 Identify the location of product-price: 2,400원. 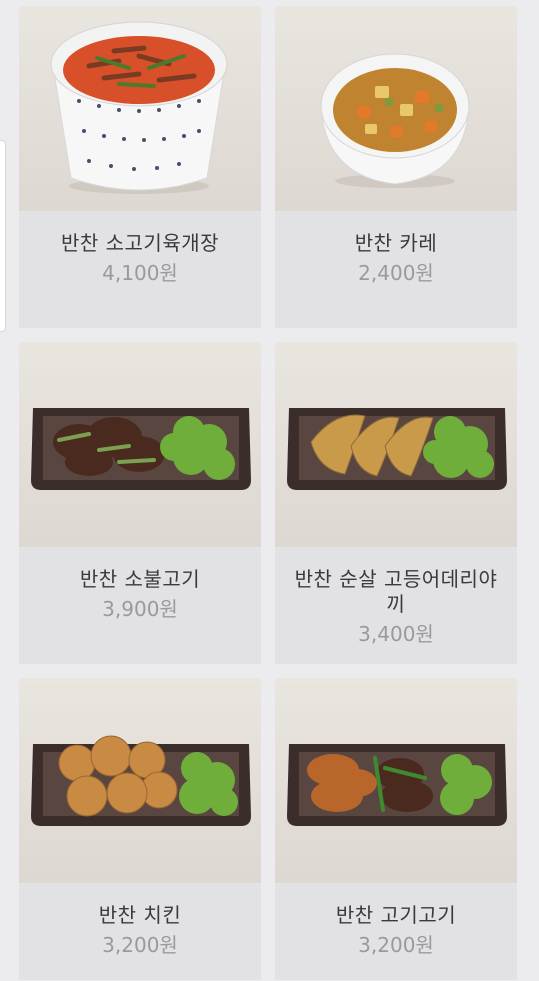
(396, 273).